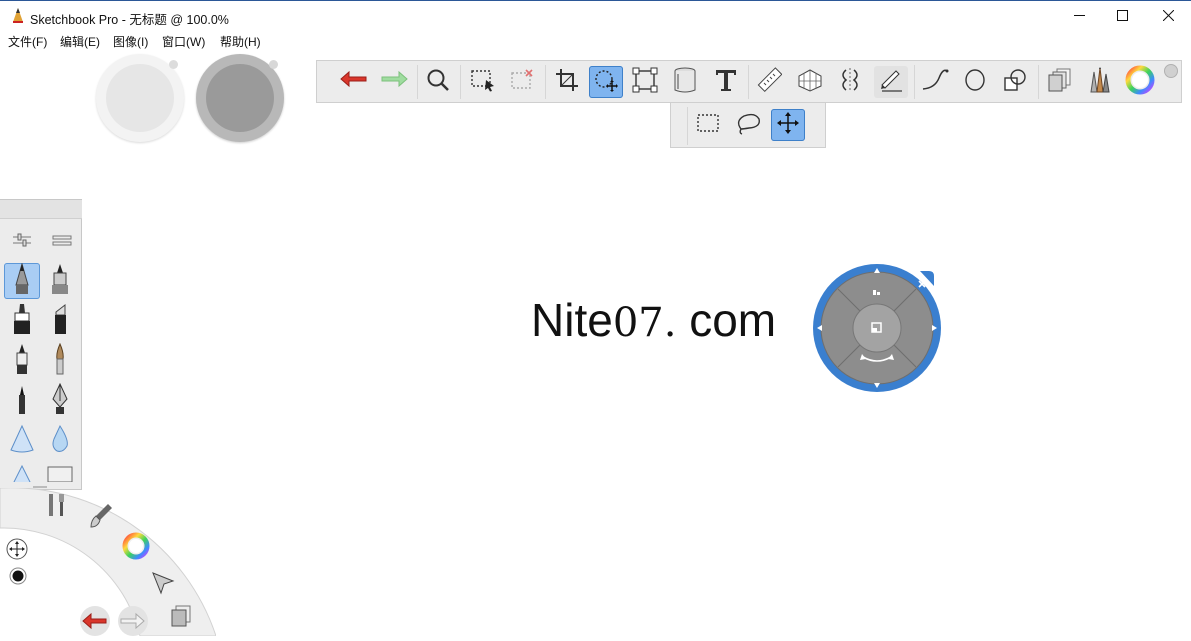 Image resolution: width=1191 pixels, height=641 pixels. What do you see at coordinates (27, 41) in the screenshot?
I see `menu-file: 文件(F)` at bounding box center [27, 41].